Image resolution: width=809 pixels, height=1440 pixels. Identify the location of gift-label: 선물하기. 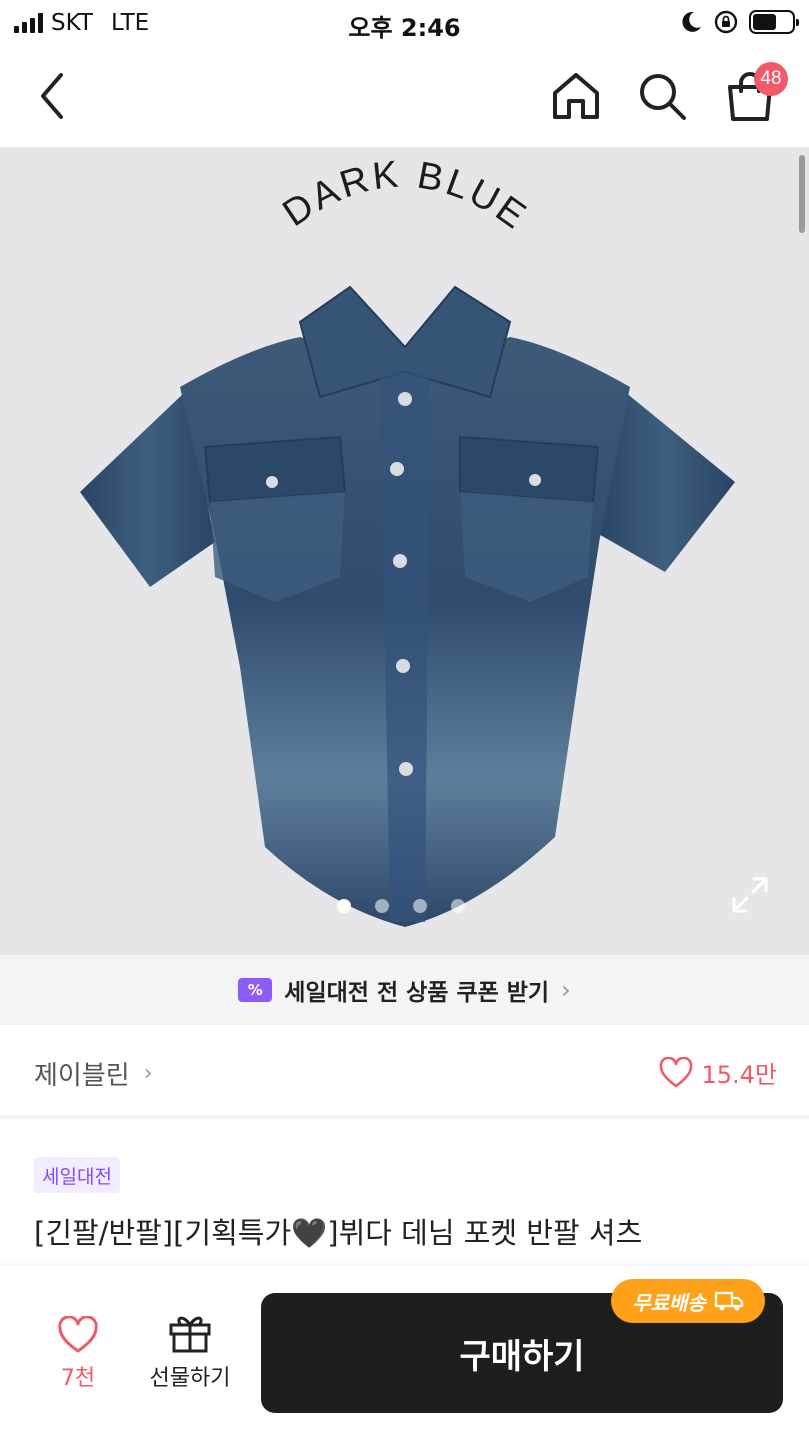
(190, 1378).